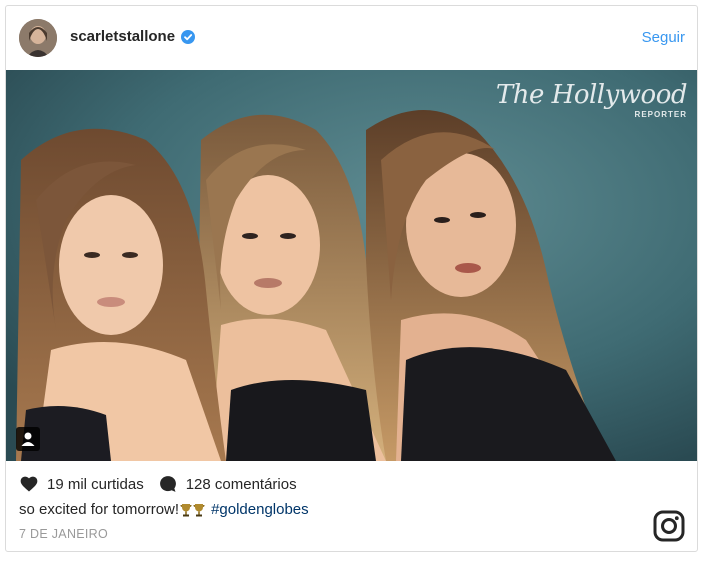  Describe the element at coordinates (29, 484) in the screenshot. I see `heart-icon` at that location.